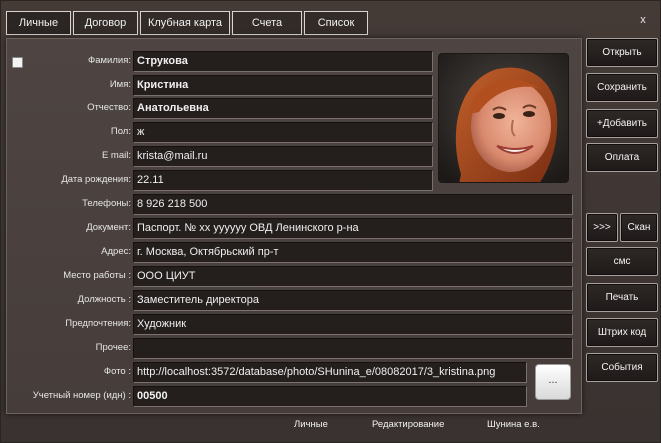  I want to click on tab-list: Список, so click(336, 23).